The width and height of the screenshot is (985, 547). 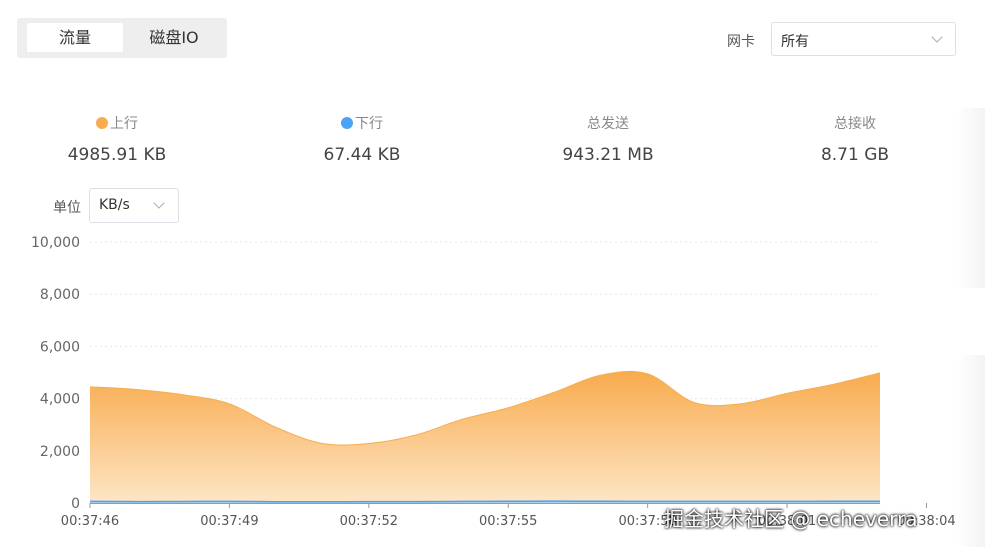 What do you see at coordinates (229, 521) in the screenshot?
I see `x-tick-label: 00:37:49` at bounding box center [229, 521].